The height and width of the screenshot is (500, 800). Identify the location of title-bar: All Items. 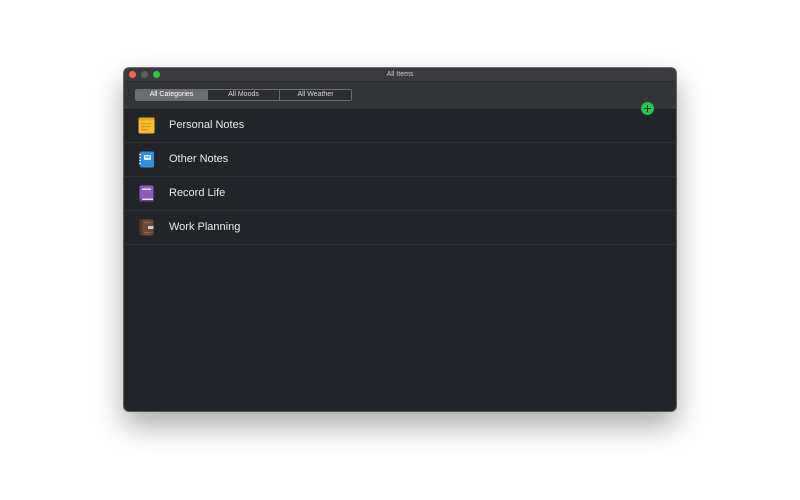
(400, 75).